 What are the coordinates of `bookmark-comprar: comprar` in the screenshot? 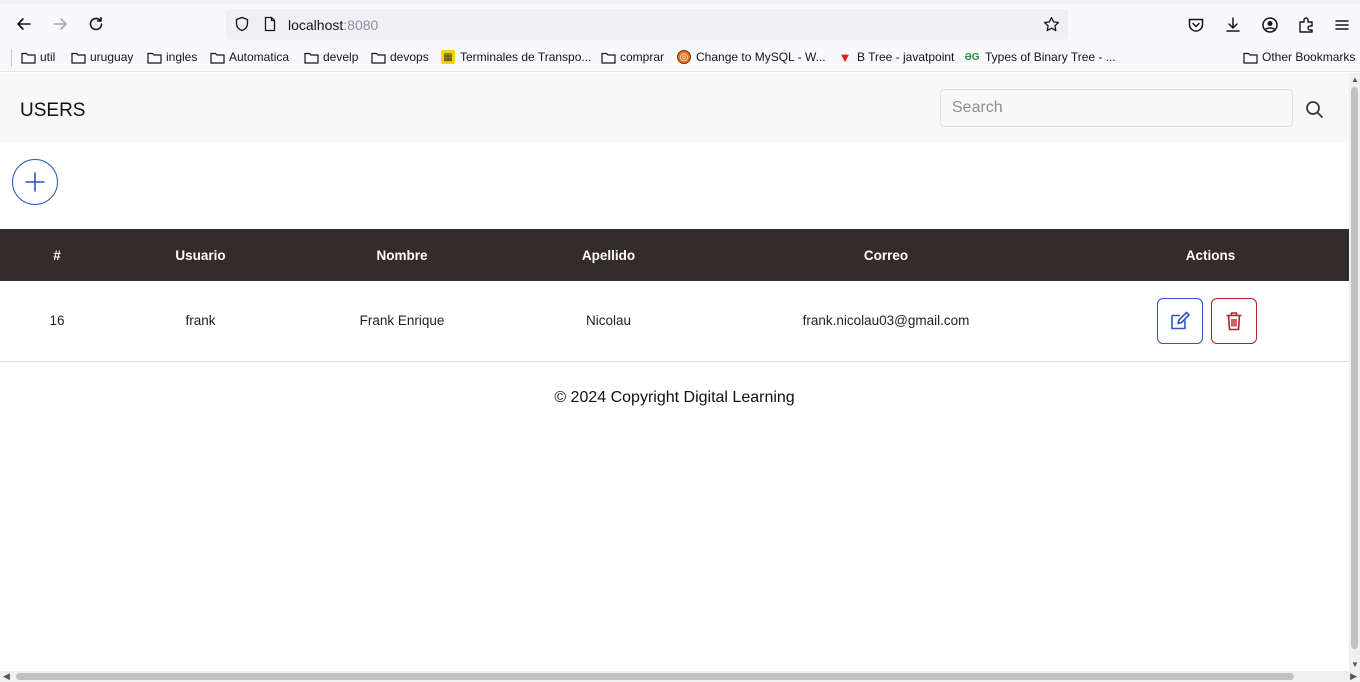 It's located at (632, 57).